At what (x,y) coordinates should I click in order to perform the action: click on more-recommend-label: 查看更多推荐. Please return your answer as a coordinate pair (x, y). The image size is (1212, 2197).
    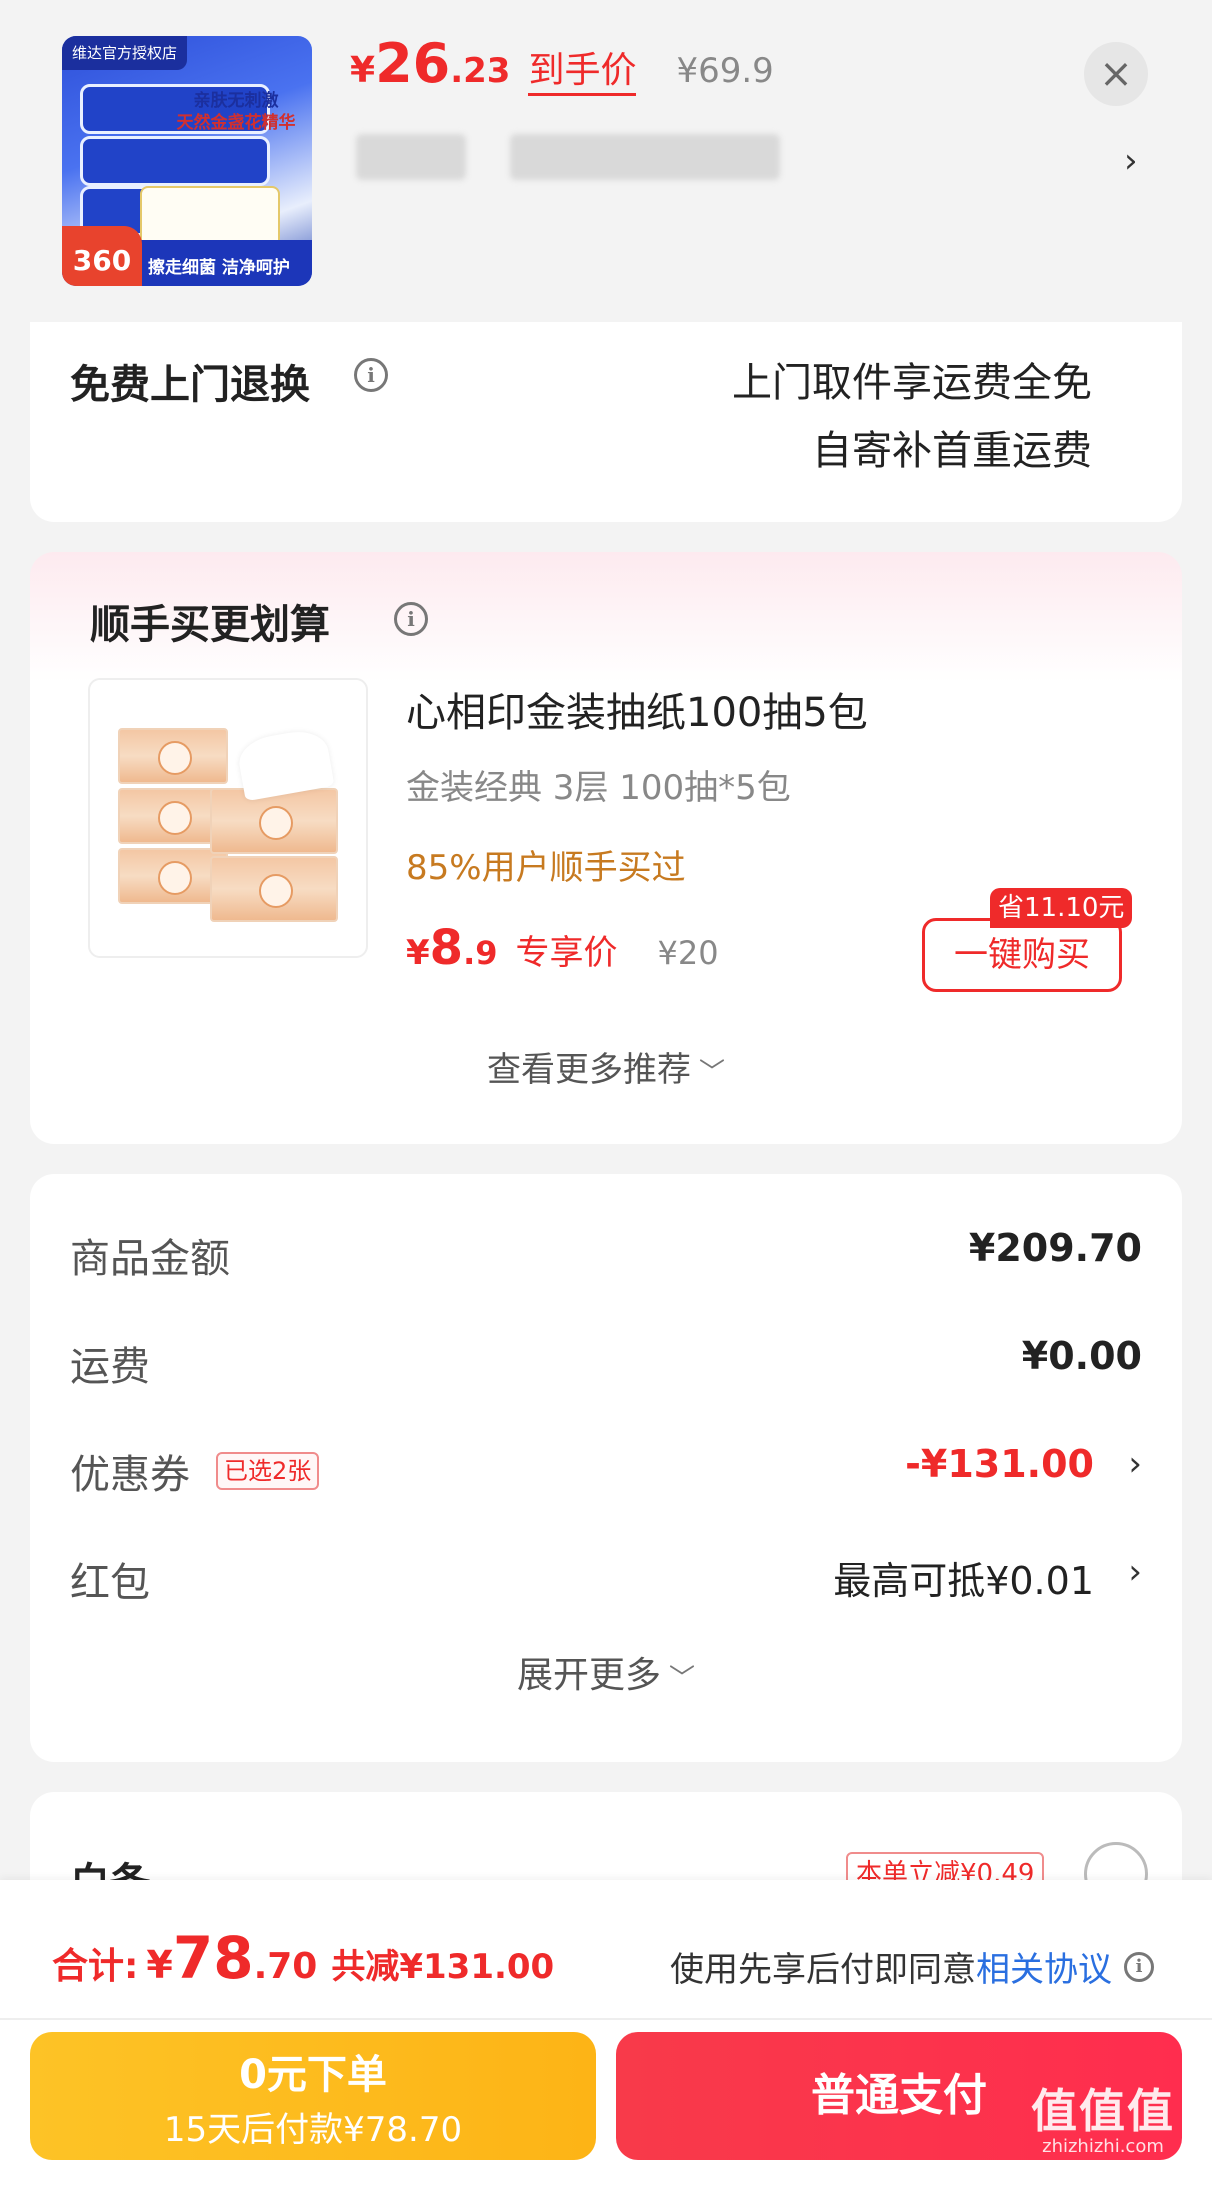
    Looking at the image, I should click on (588, 1070).